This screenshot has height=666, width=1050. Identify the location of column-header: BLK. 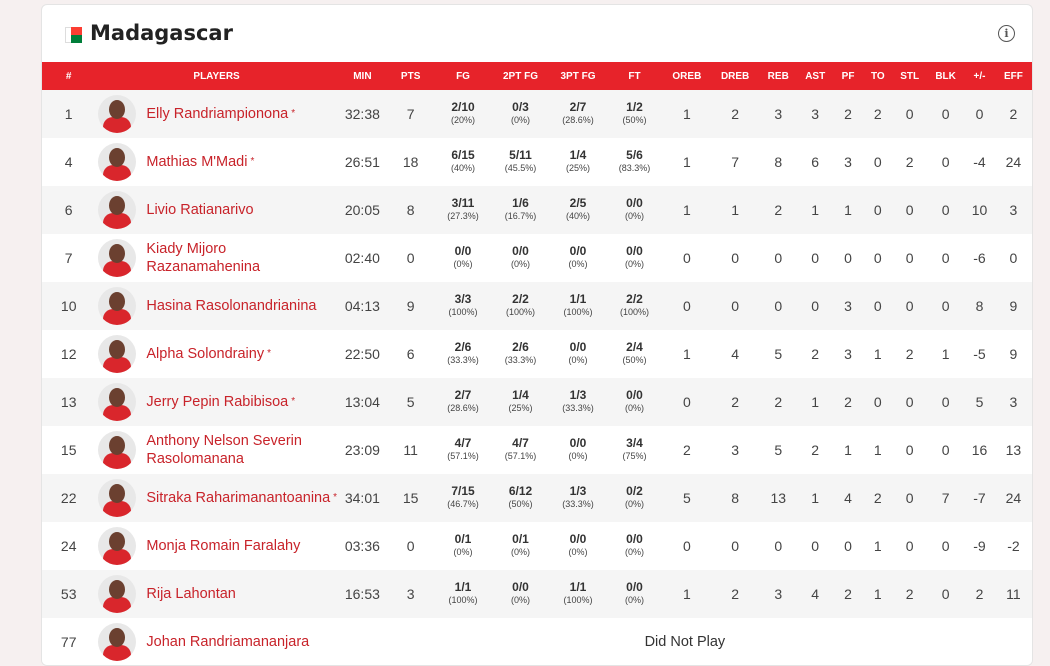
(945, 76).